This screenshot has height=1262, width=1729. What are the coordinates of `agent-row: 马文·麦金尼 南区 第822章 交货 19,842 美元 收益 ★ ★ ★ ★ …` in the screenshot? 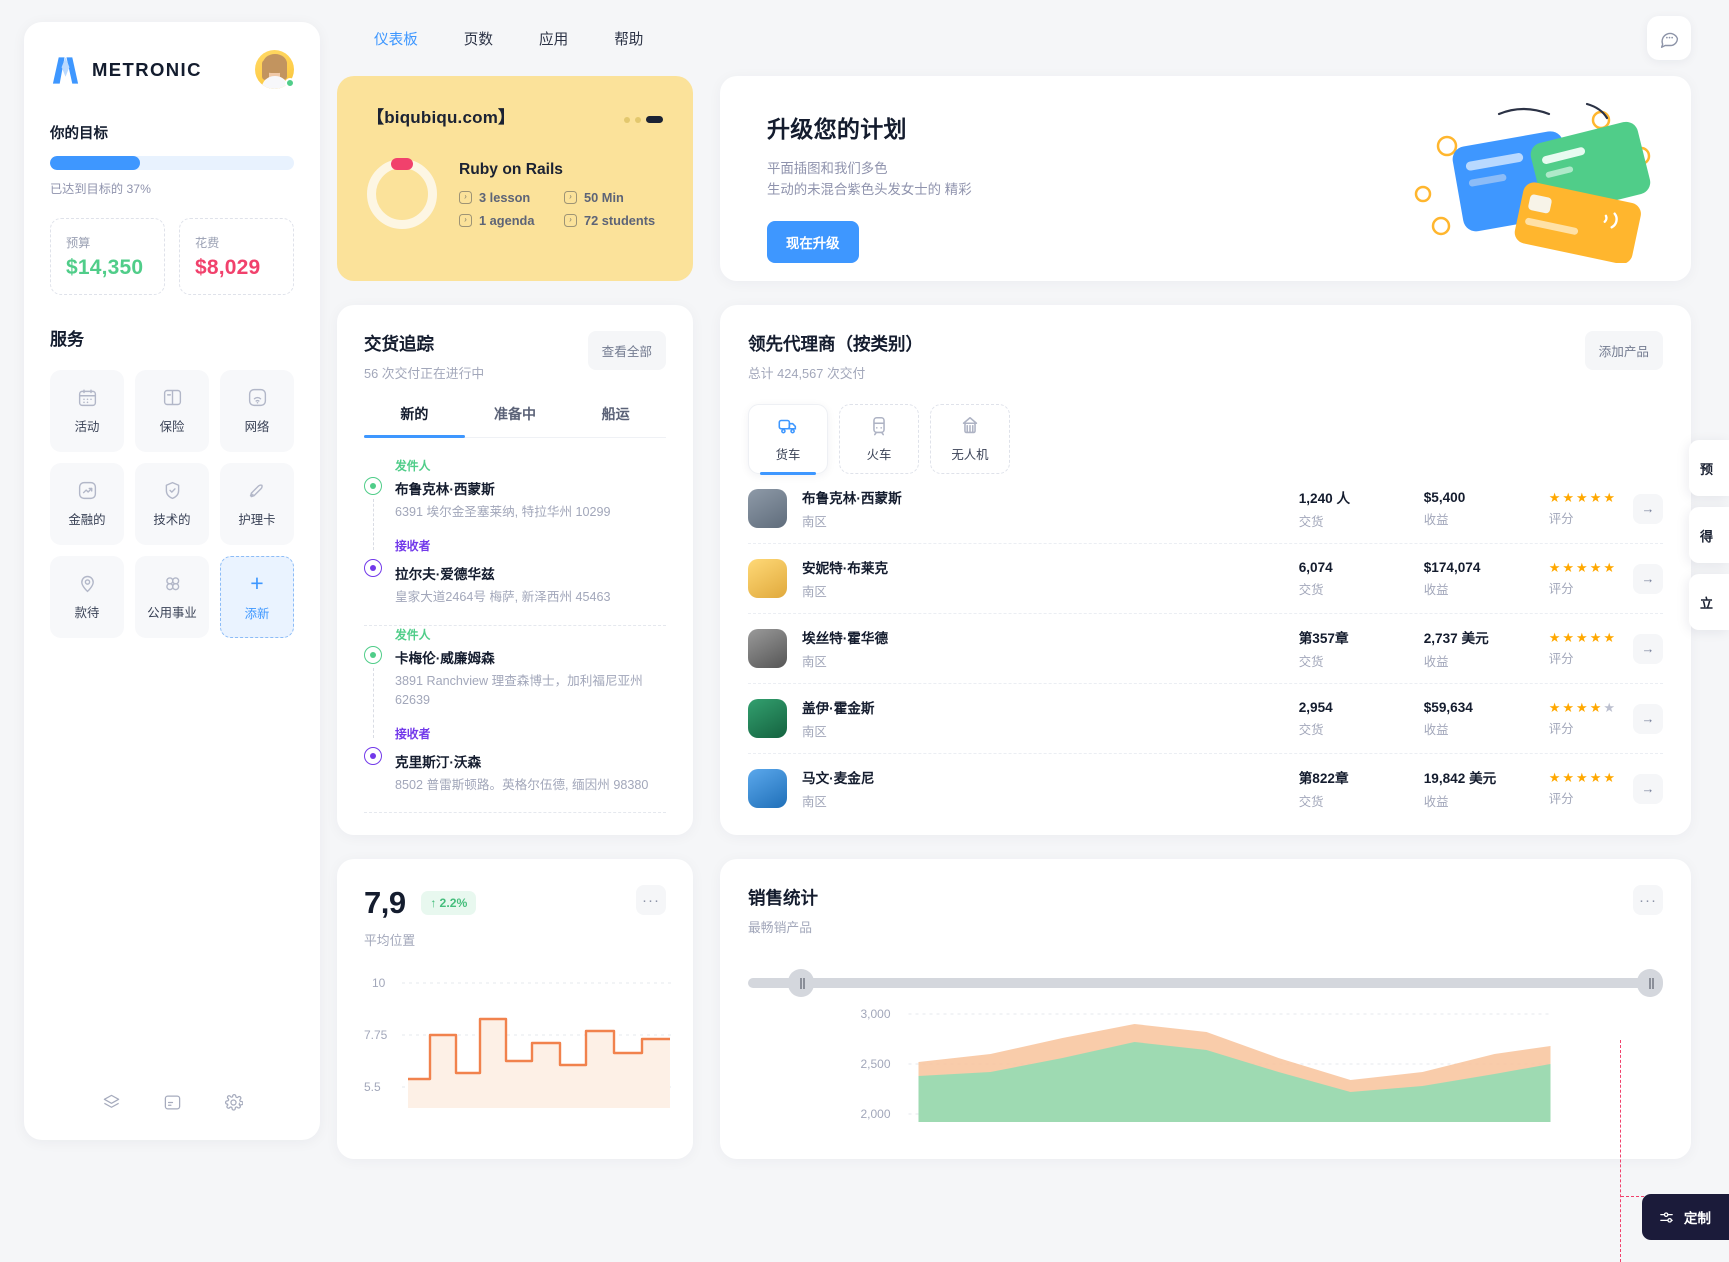 It's located at (1205, 788).